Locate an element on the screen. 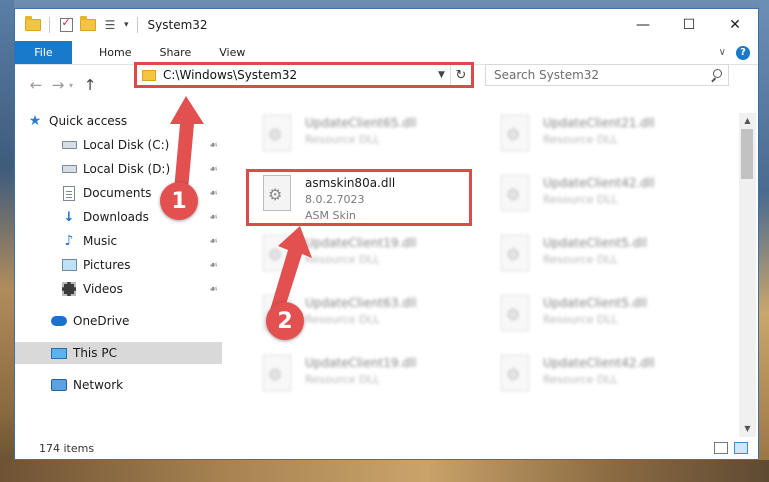  arrow-2-icon is located at coordinates (291, 270).